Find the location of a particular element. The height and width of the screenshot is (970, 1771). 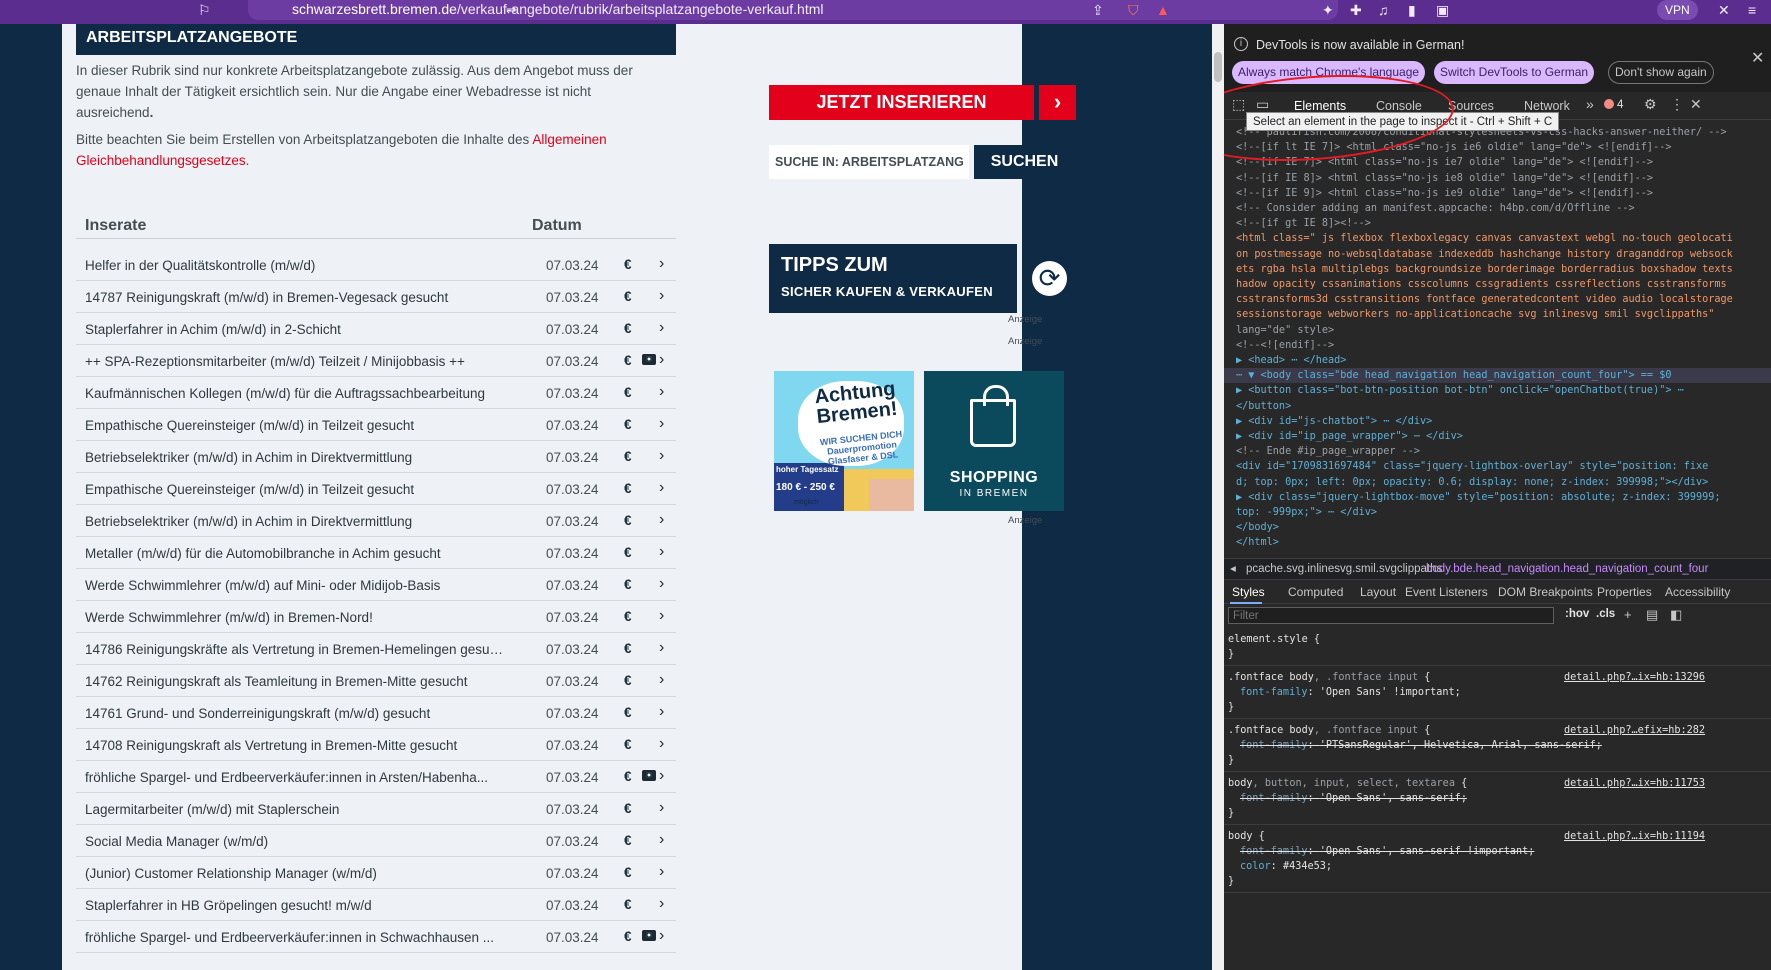

close-notice-icon: ✕ is located at coordinates (1757, 58).